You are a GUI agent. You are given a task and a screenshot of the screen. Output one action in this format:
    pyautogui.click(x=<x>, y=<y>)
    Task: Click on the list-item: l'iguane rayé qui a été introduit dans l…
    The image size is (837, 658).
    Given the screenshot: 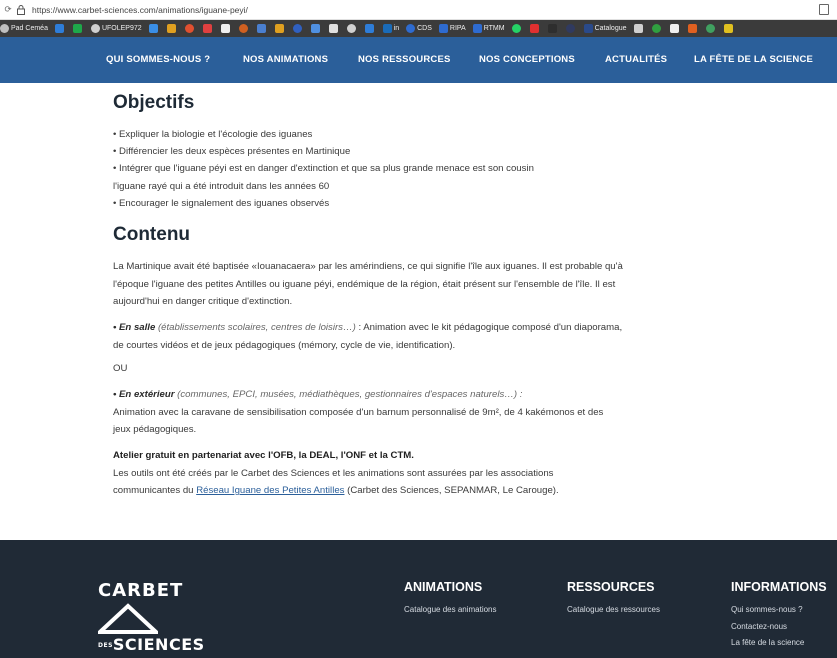 What is the action you would take?
    pyautogui.click(x=221, y=186)
    